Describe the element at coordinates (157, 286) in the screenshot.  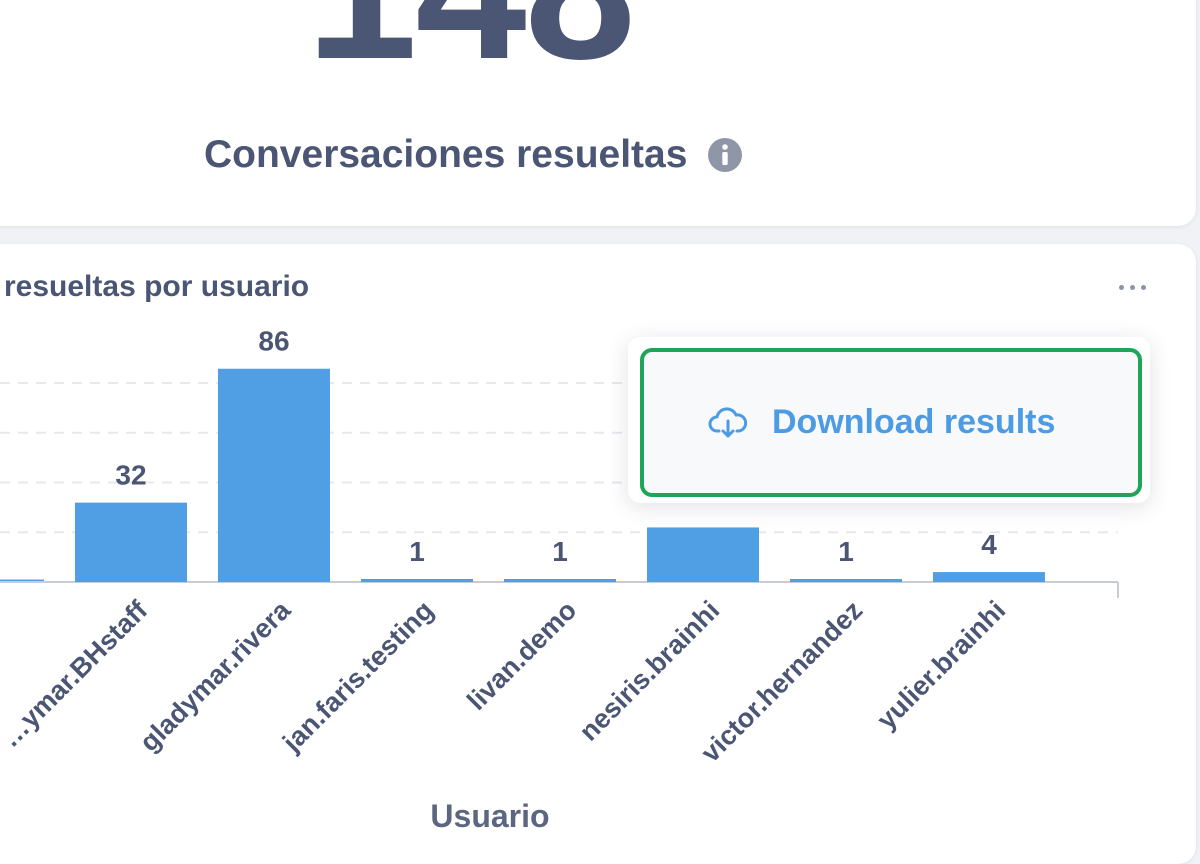
I see `chart-title: resueltas por usuario` at that location.